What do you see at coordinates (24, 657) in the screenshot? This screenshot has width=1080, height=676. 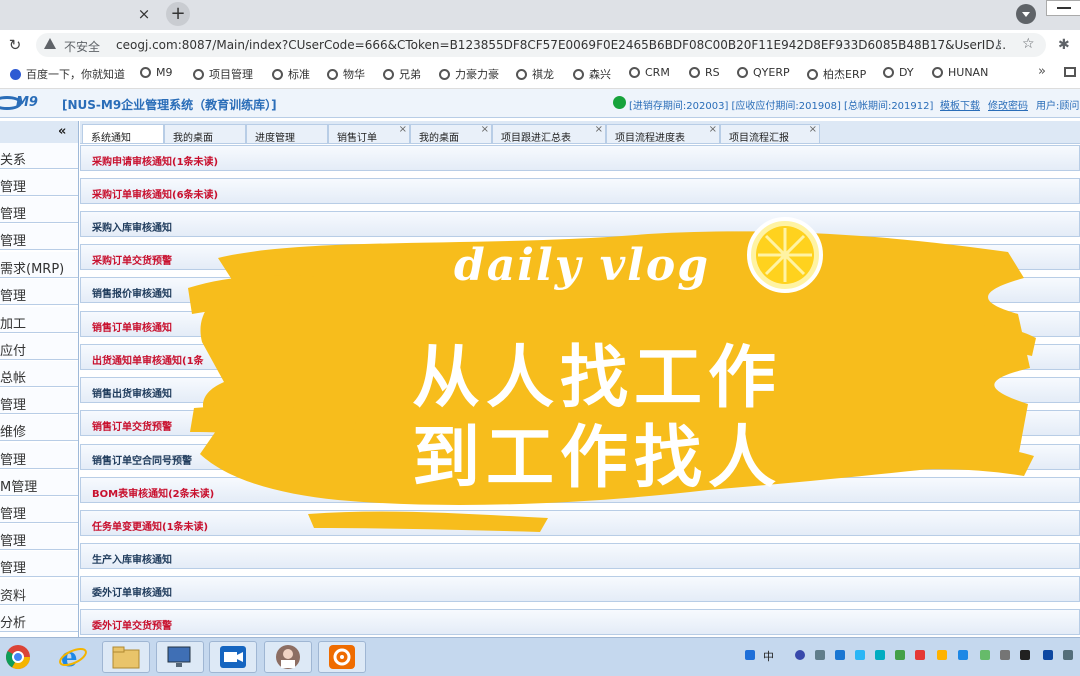 I see `chrome-icon` at bounding box center [24, 657].